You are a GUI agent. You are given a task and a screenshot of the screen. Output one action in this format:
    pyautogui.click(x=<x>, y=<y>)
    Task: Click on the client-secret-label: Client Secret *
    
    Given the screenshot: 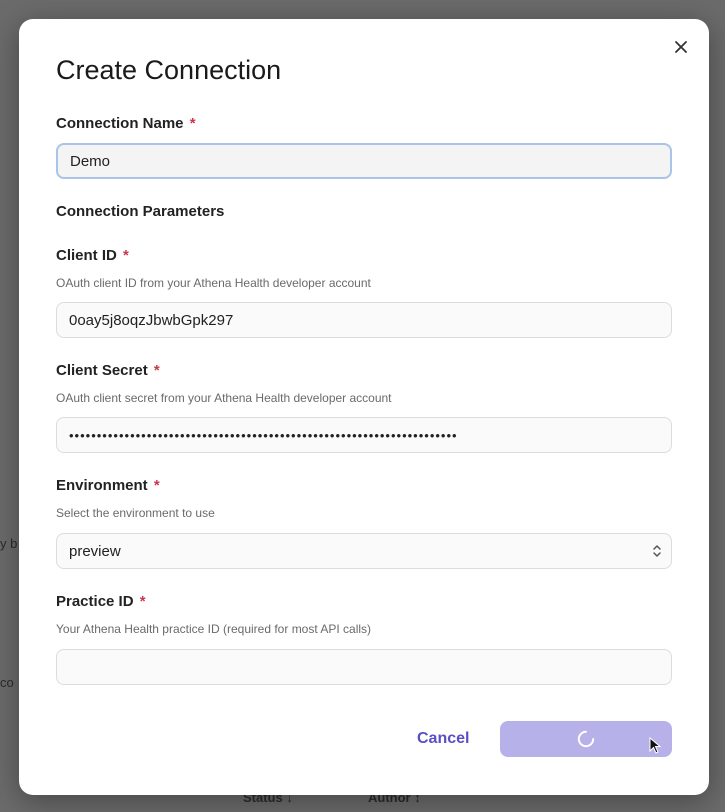 What is the action you would take?
    pyautogui.click(x=108, y=370)
    